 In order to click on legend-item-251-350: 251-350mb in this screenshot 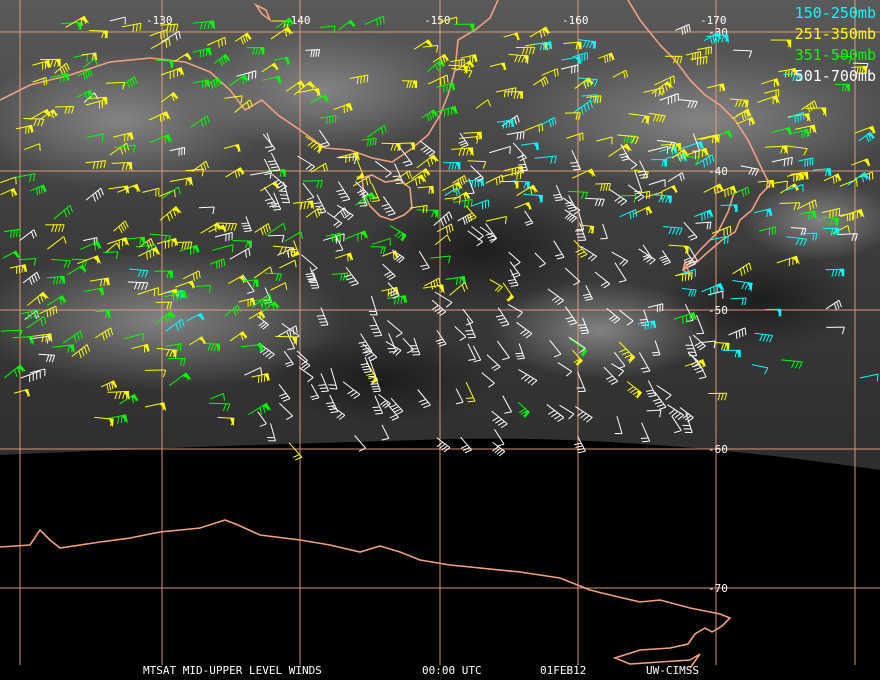, I will do `click(835, 34)`.